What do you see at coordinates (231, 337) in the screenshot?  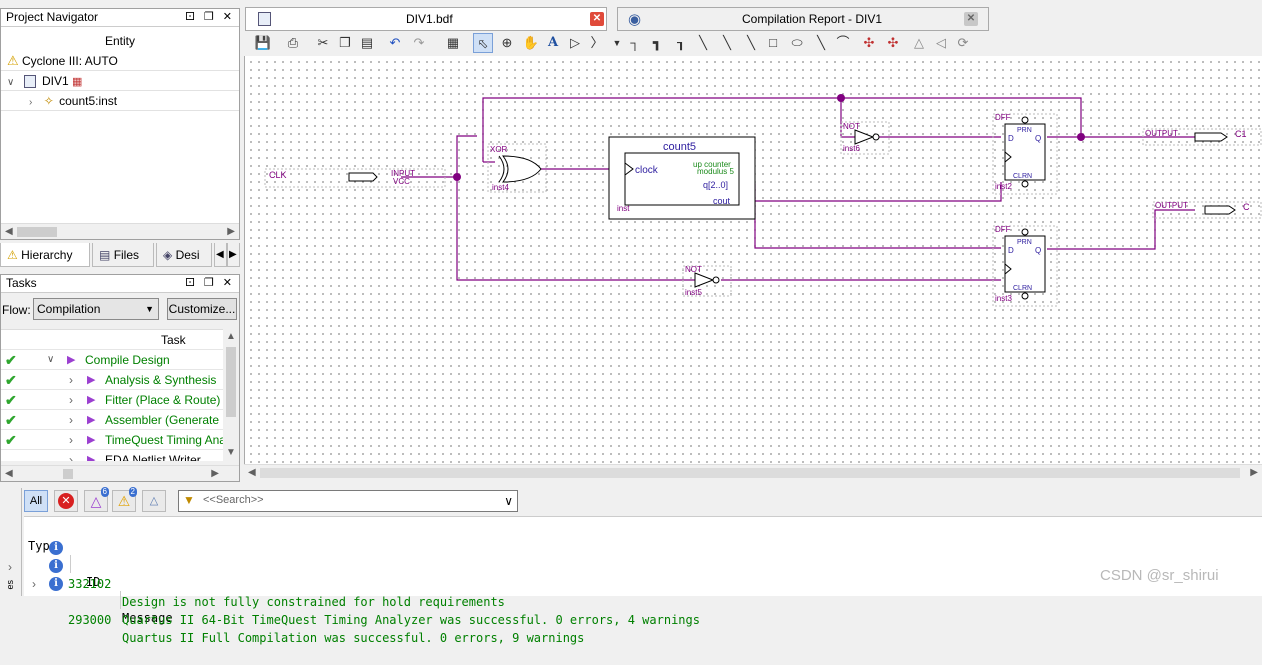 I see `scroll-up-icon: ▲` at bounding box center [231, 337].